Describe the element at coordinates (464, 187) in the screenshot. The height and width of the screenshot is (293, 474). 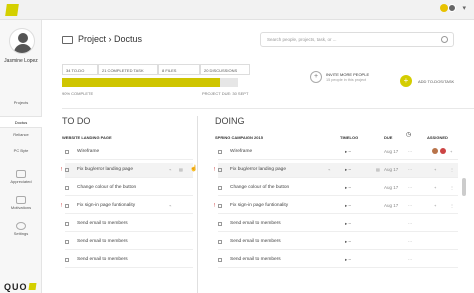
I see `scrollbar` at that location.